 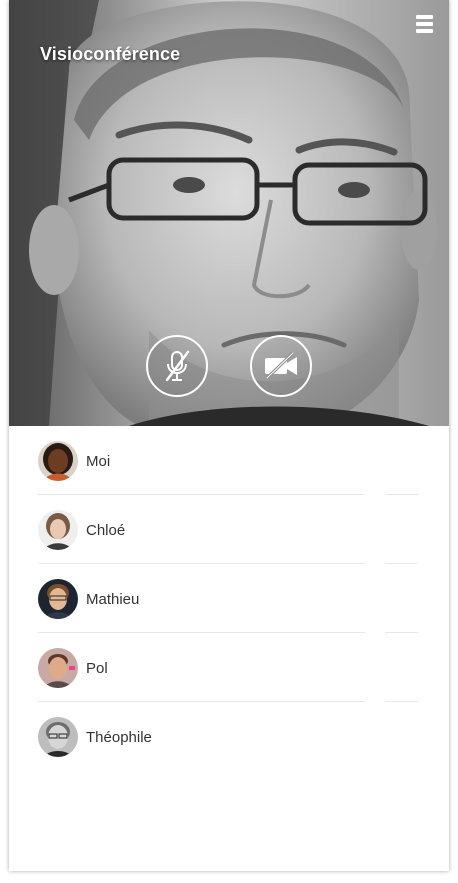 What do you see at coordinates (424, 24) in the screenshot?
I see `menu-button` at bounding box center [424, 24].